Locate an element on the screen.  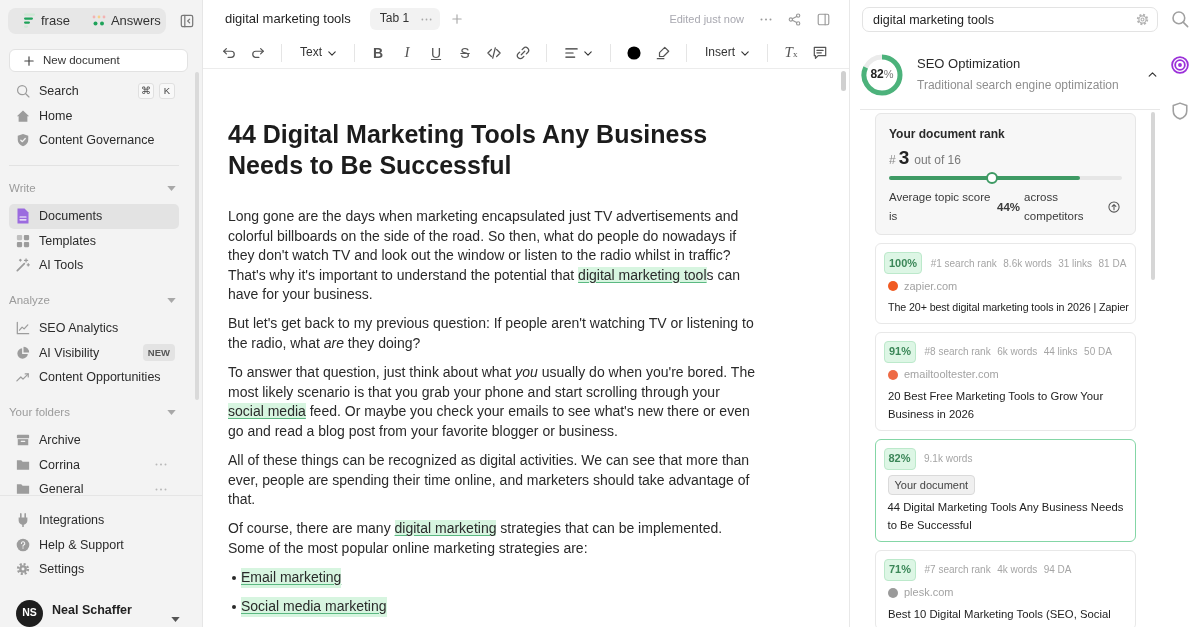
magic-wand-icon is located at coordinates (23, 265).